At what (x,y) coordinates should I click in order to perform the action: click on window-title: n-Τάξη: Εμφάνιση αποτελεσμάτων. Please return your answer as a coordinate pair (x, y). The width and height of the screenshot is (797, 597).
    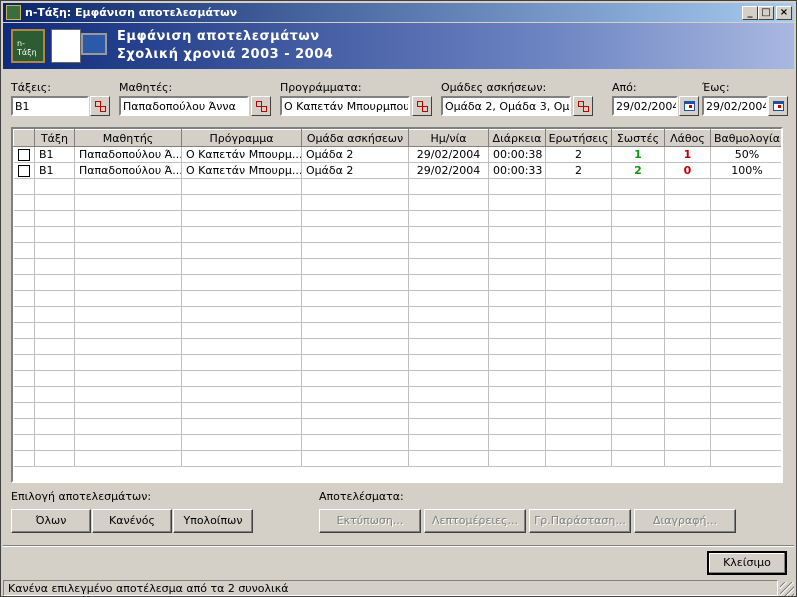
    Looking at the image, I should click on (131, 12).